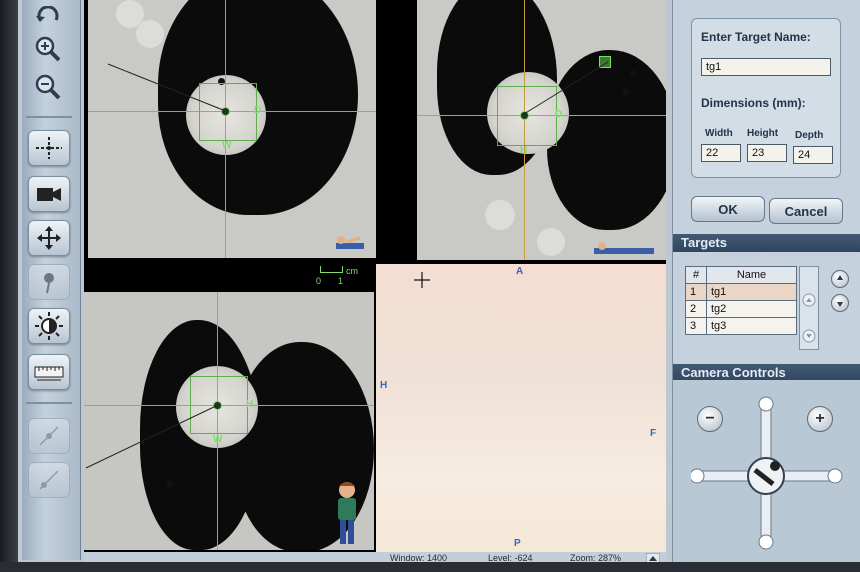 The image size is (860, 572). Describe the element at coordinates (250, 404) in the screenshot. I see `coronal-label-h: H` at that location.